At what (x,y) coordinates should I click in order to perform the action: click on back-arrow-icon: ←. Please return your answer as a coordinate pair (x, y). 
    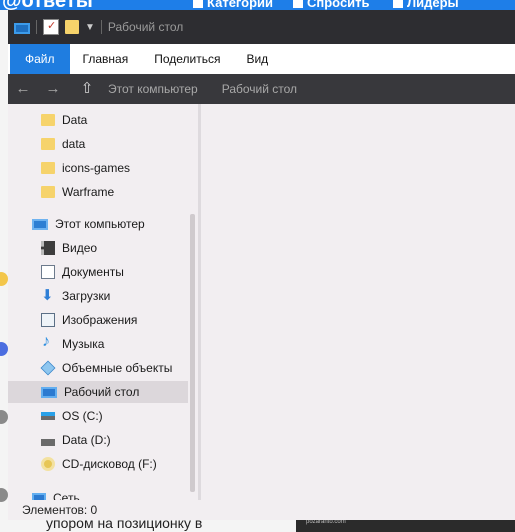
    Looking at the image, I should click on (23, 89).